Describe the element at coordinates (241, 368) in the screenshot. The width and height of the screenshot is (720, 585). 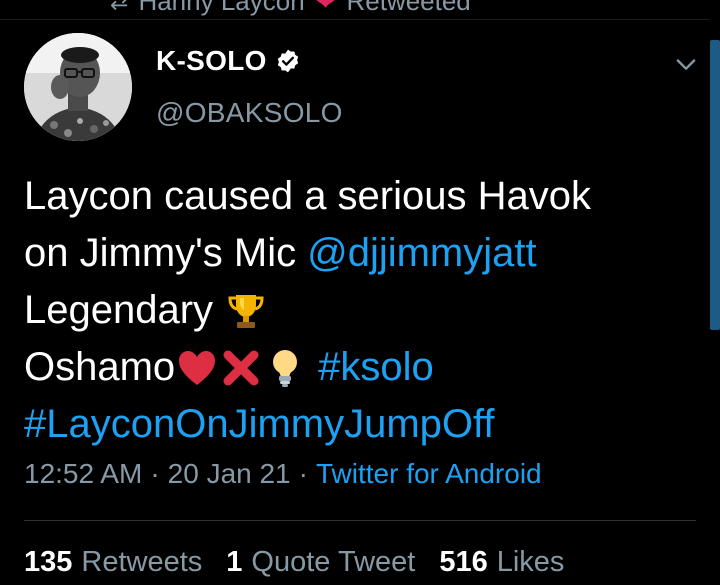
I see `cross-mark-emoji` at that location.